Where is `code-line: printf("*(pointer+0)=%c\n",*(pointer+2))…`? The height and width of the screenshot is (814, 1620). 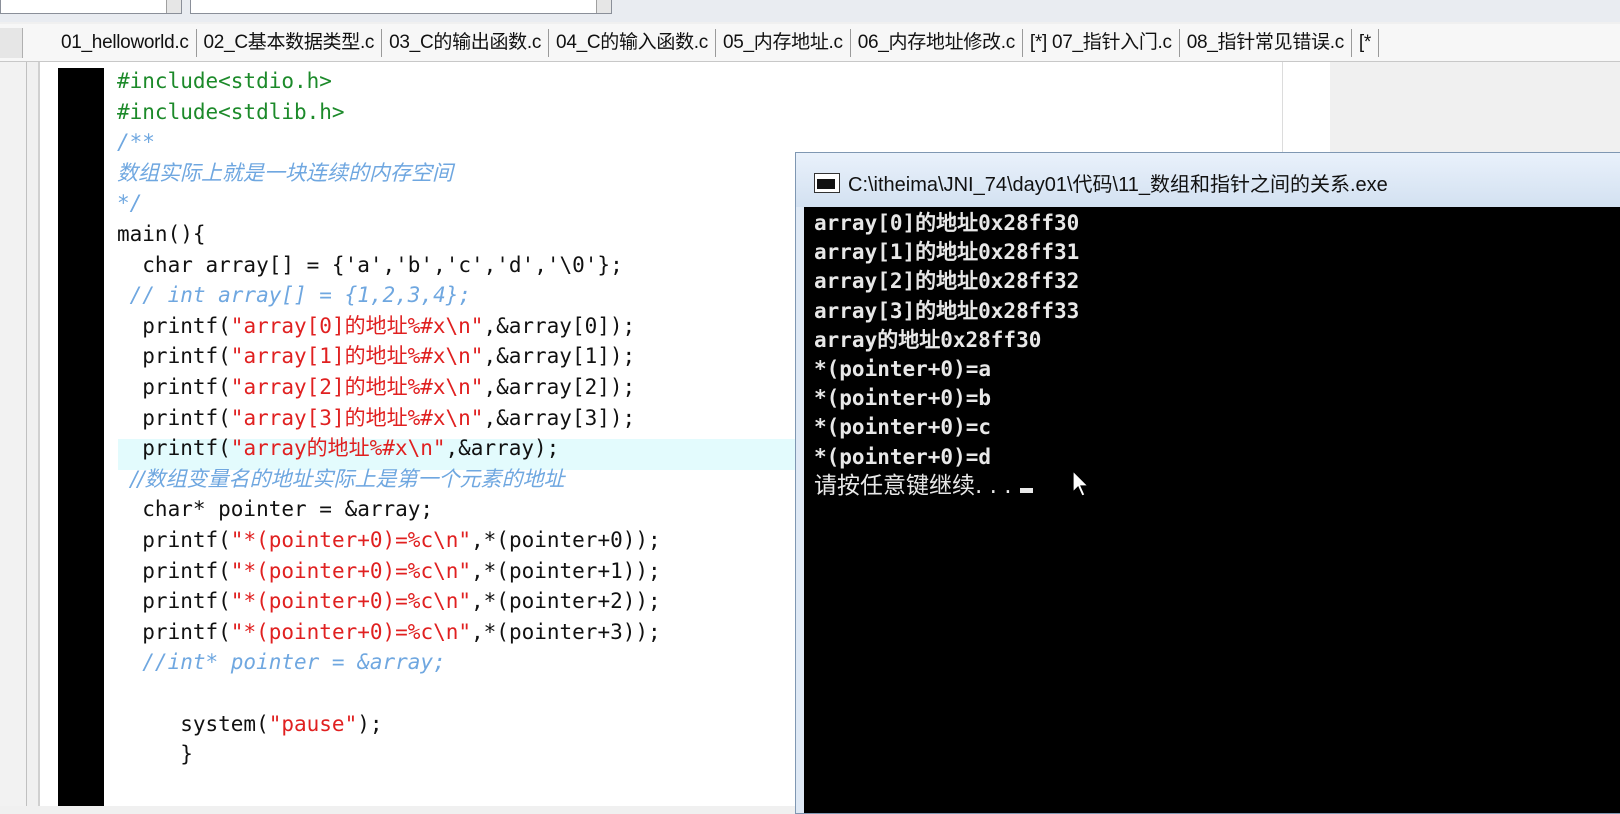 code-line: printf("*(pointer+0)=%c\n",*(pointer+2))… is located at coordinates (389, 601).